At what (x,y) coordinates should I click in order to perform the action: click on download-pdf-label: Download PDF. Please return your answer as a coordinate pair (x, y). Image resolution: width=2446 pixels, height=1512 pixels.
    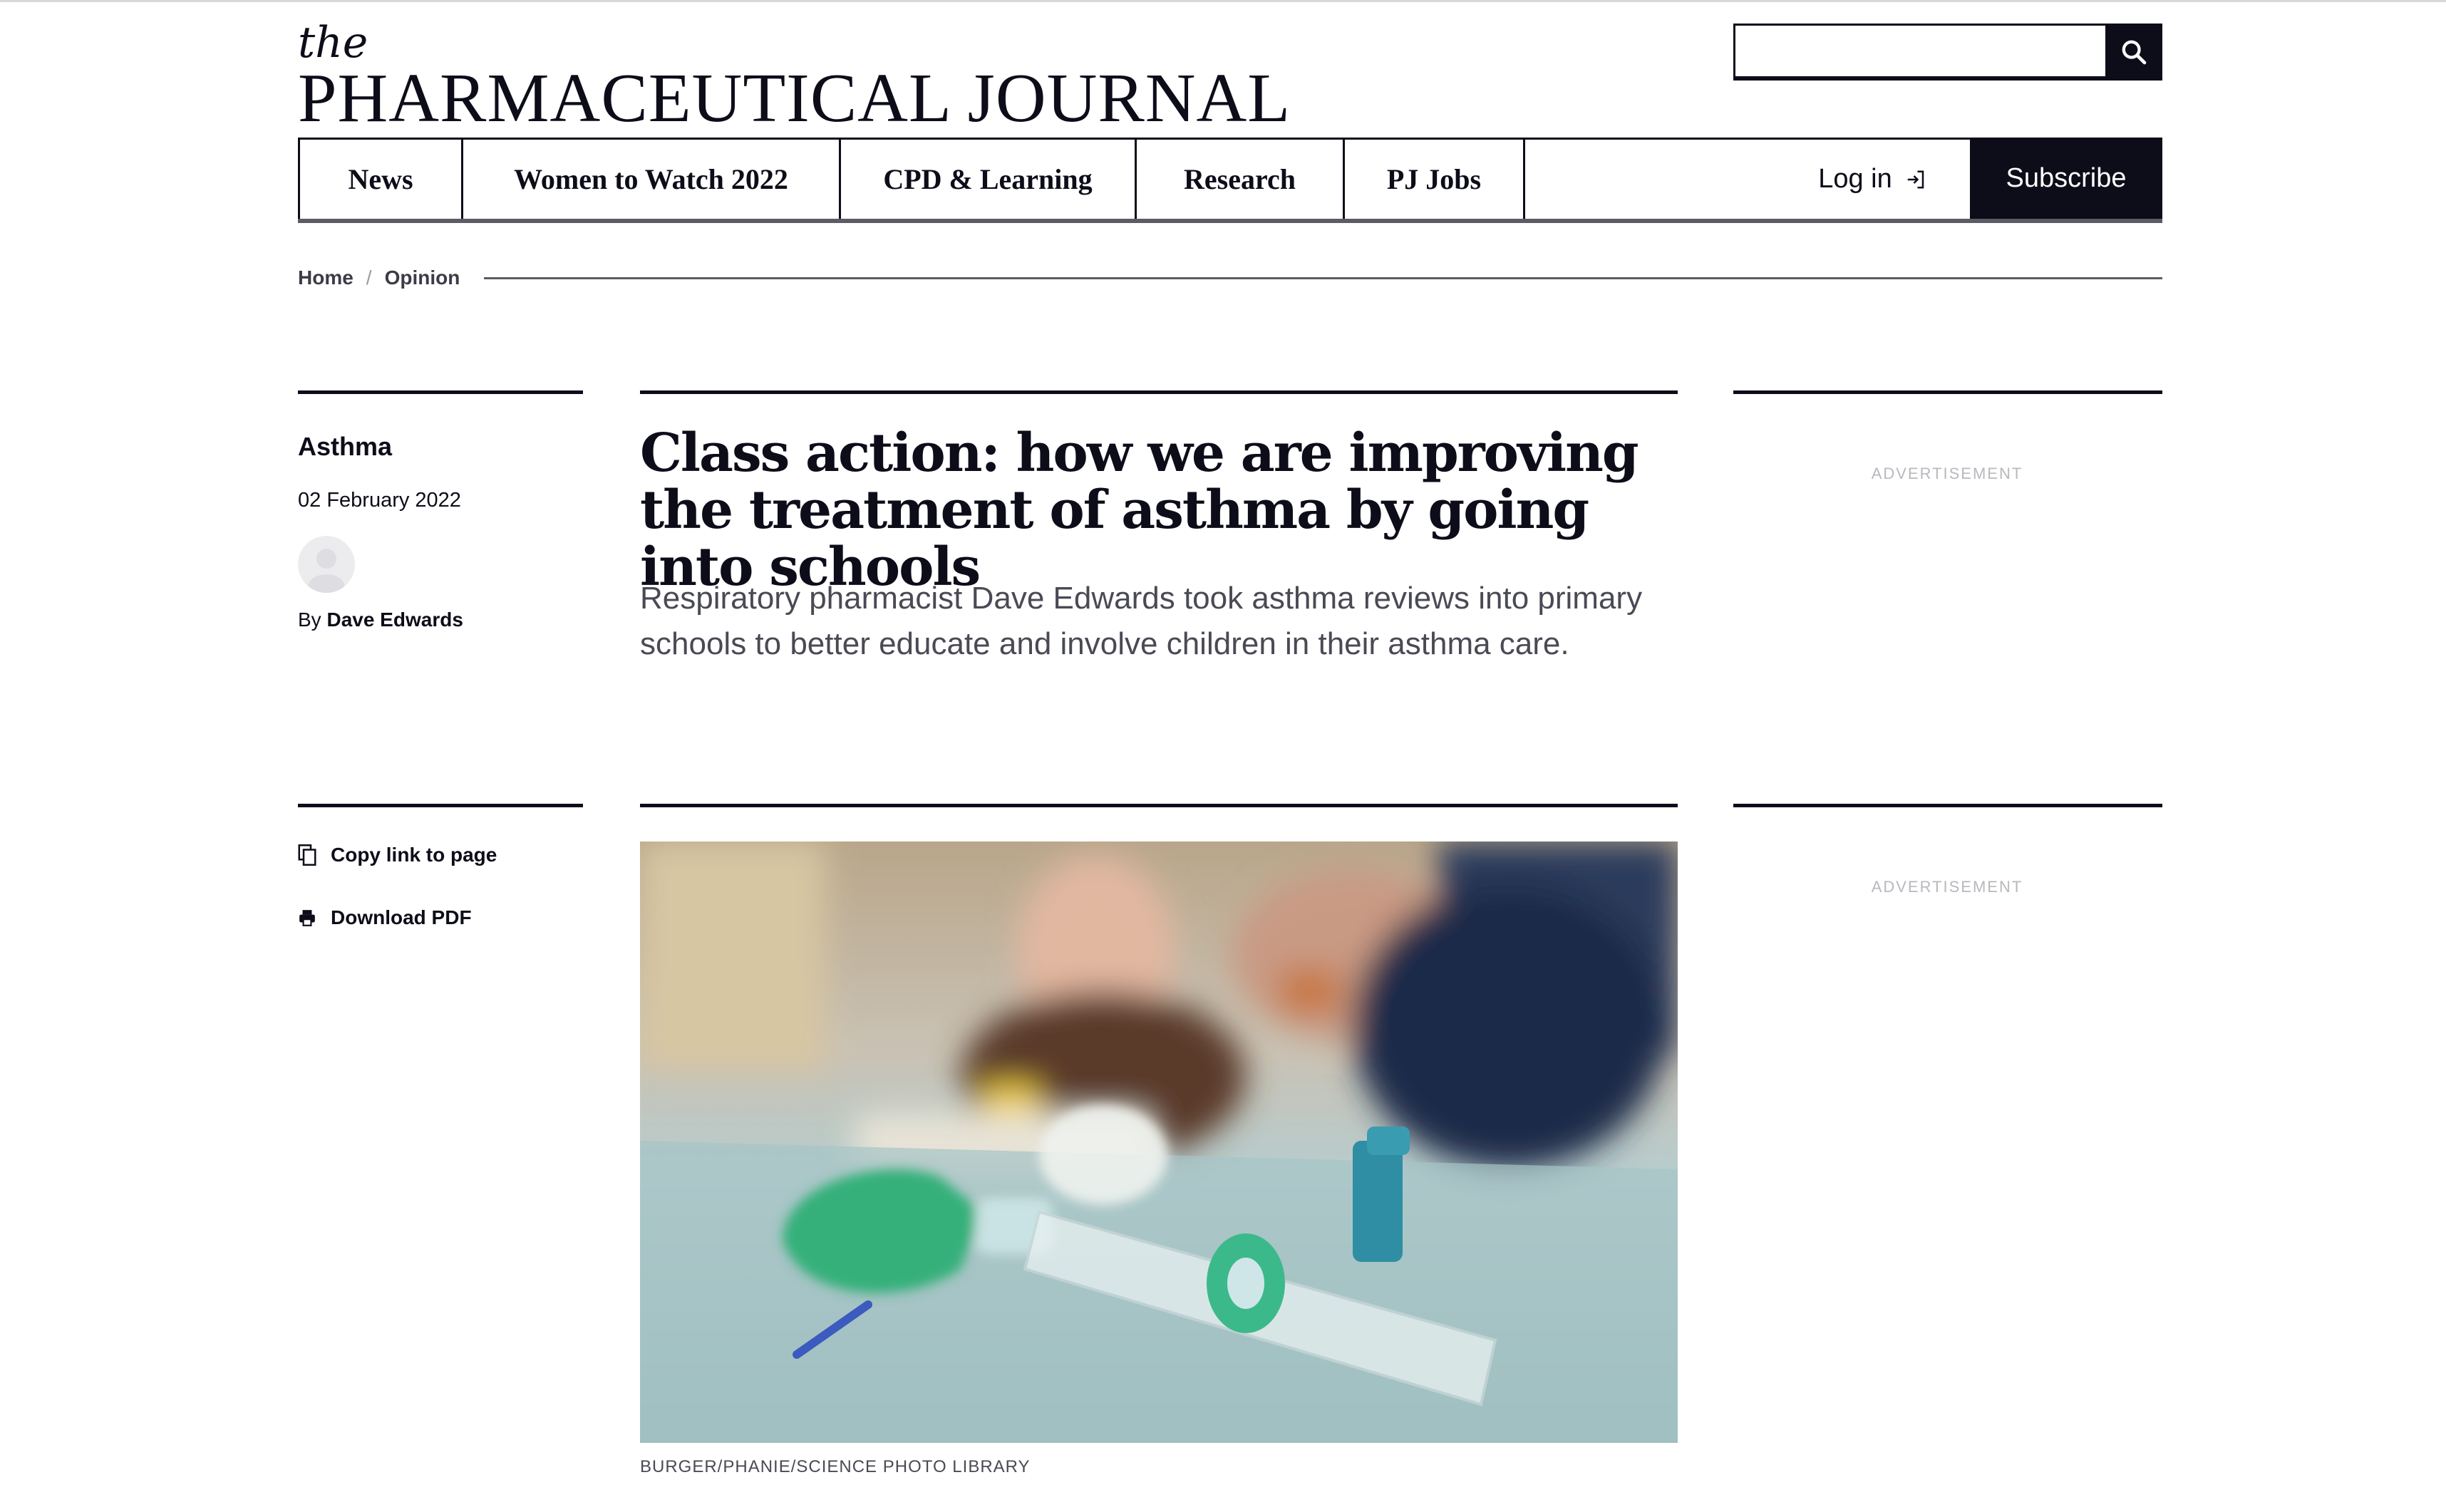
    Looking at the image, I should click on (401, 917).